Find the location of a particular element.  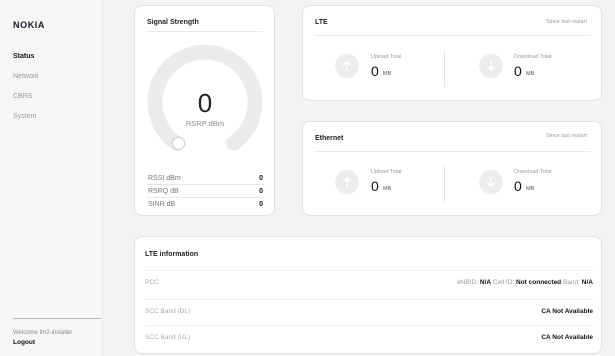

ethernet-since-text: Since last restart is located at coordinates (566, 136).